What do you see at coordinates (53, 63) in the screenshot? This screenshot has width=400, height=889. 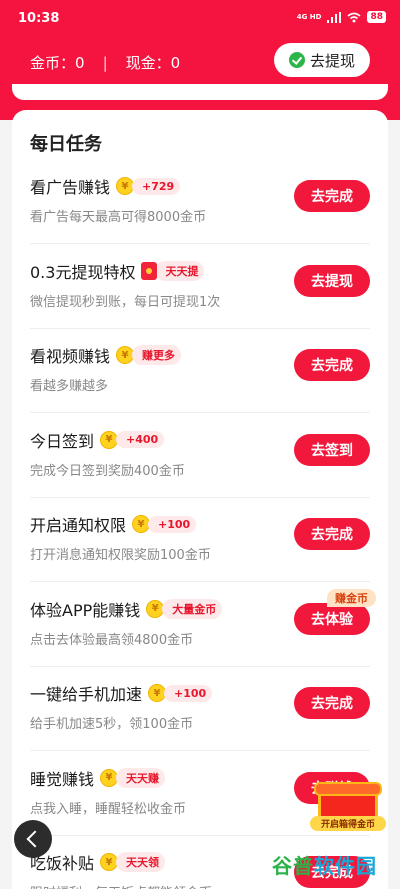 I see `coins-label: 金币：` at bounding box center [53, 63].